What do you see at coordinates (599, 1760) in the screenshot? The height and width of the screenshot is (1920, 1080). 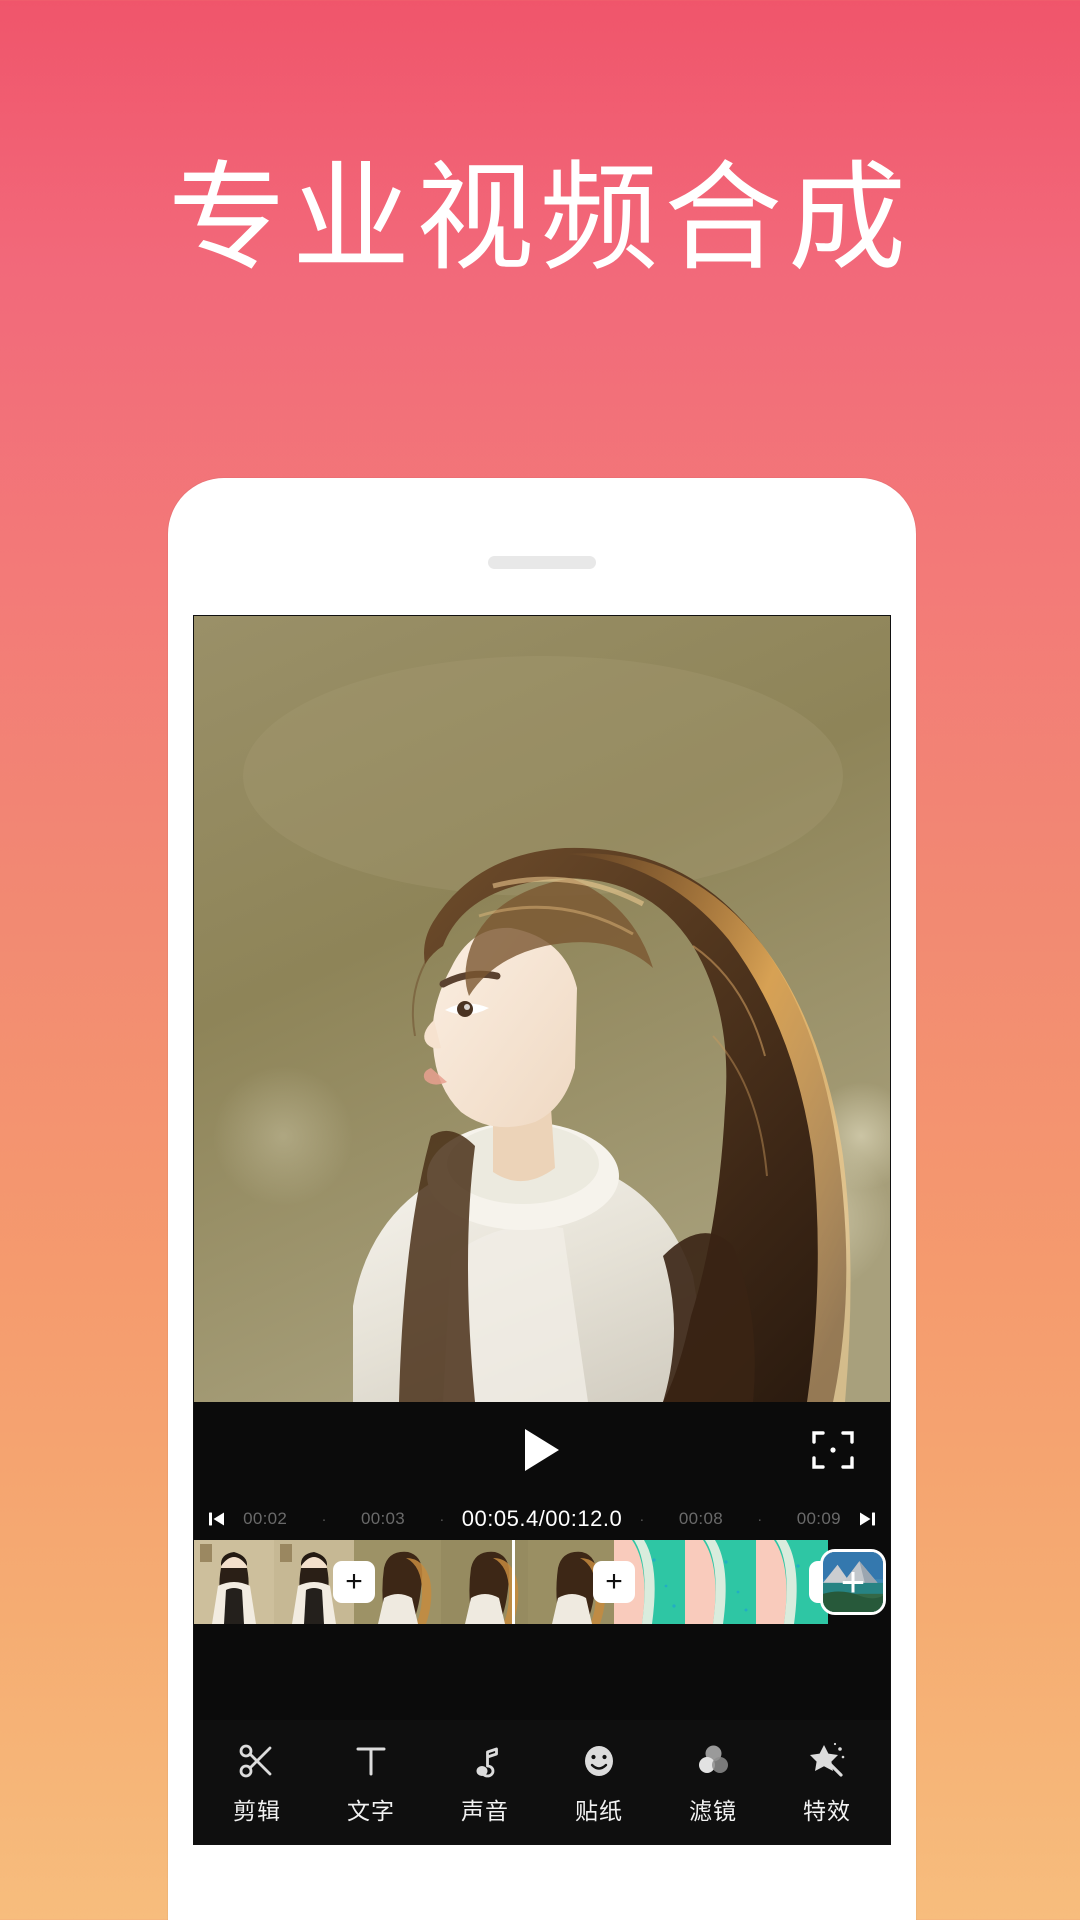 I see `smiley-sticker-icon` at bounding box center [599, 1760].